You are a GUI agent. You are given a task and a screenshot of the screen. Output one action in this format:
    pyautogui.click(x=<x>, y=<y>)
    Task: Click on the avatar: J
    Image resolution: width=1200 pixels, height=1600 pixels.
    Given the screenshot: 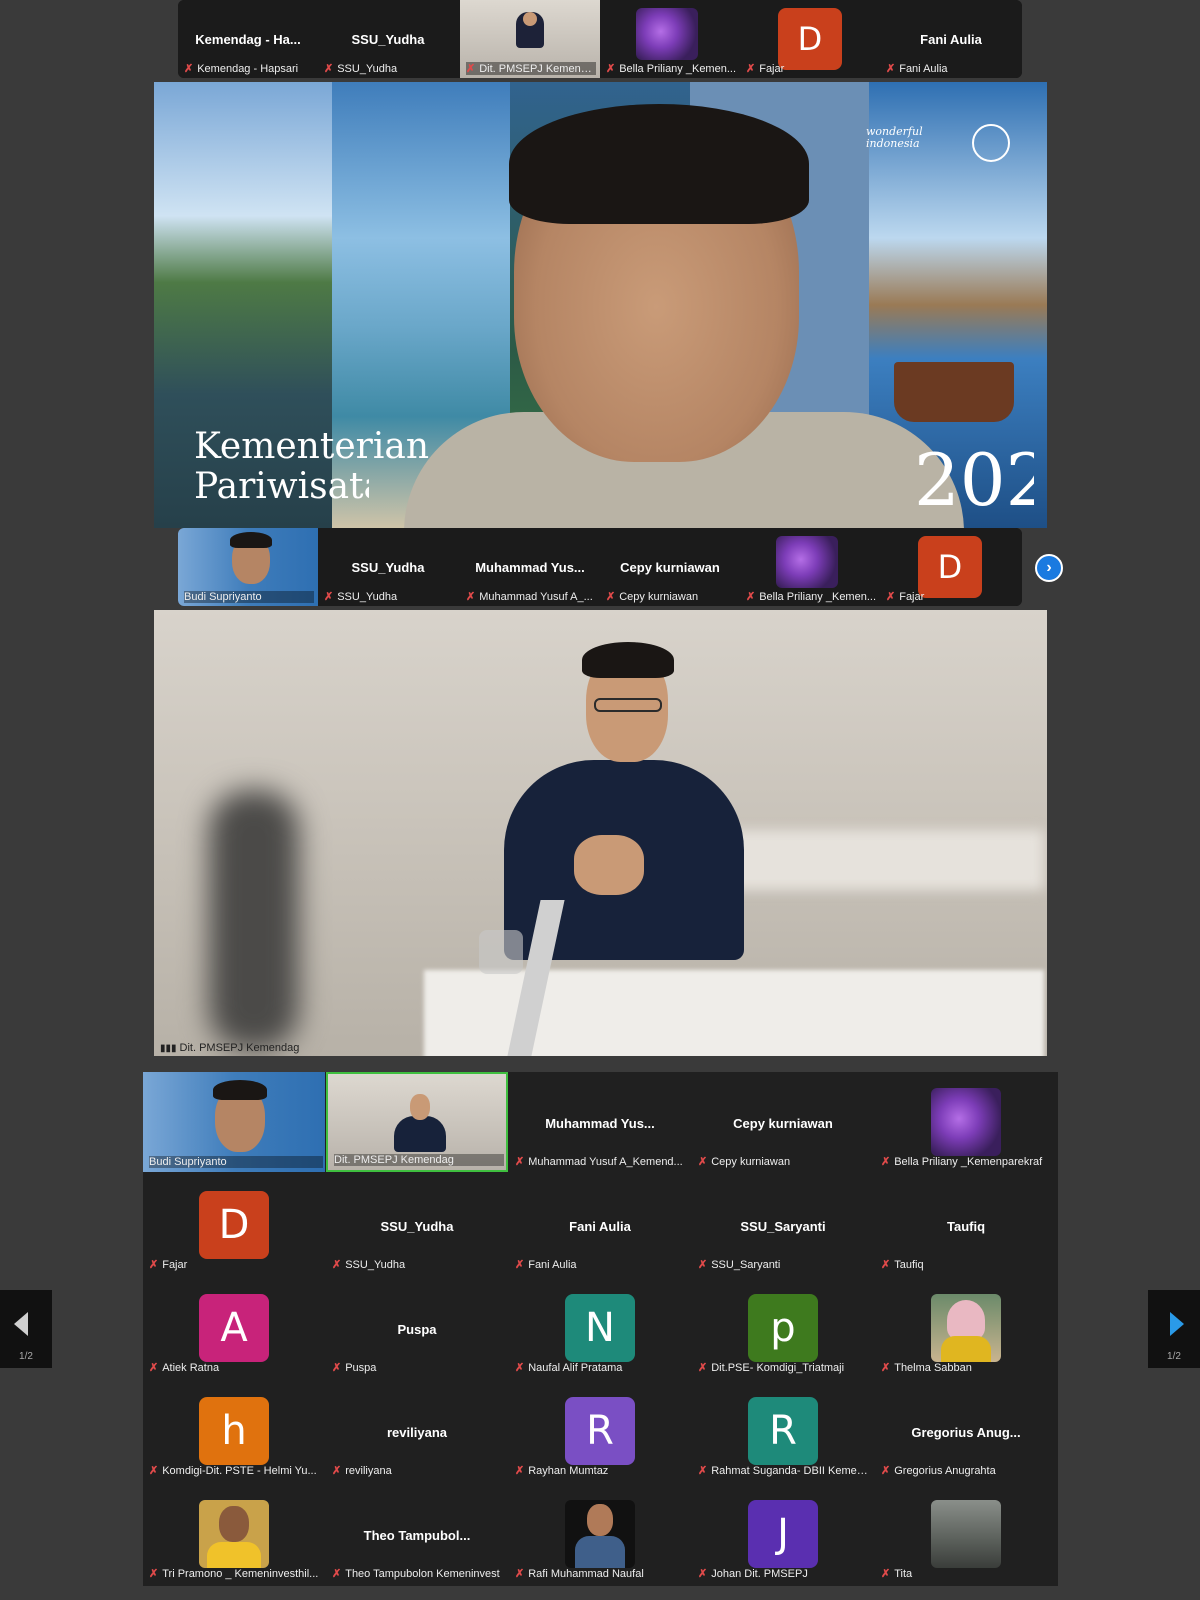 What is the action you would take?
    pyautogui.click(x=783, y=1534)
    